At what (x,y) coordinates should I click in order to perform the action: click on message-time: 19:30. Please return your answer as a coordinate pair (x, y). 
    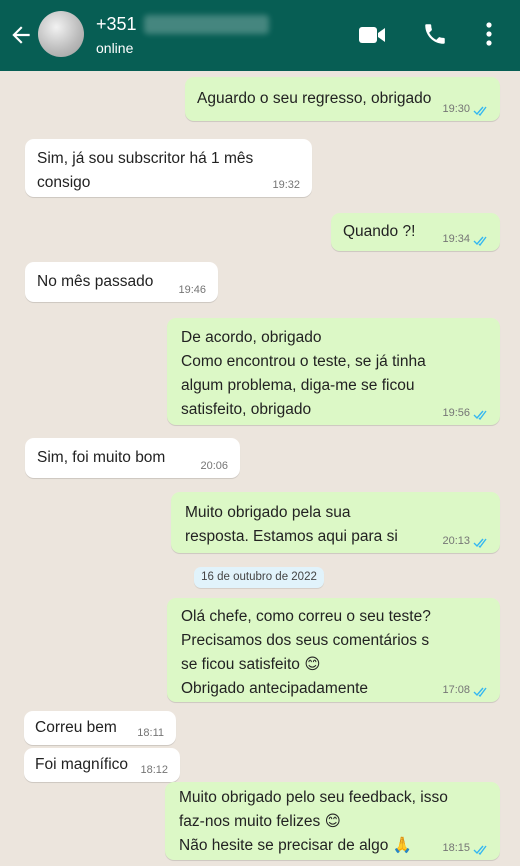
    Looking at the image, I should click on (456, 109).